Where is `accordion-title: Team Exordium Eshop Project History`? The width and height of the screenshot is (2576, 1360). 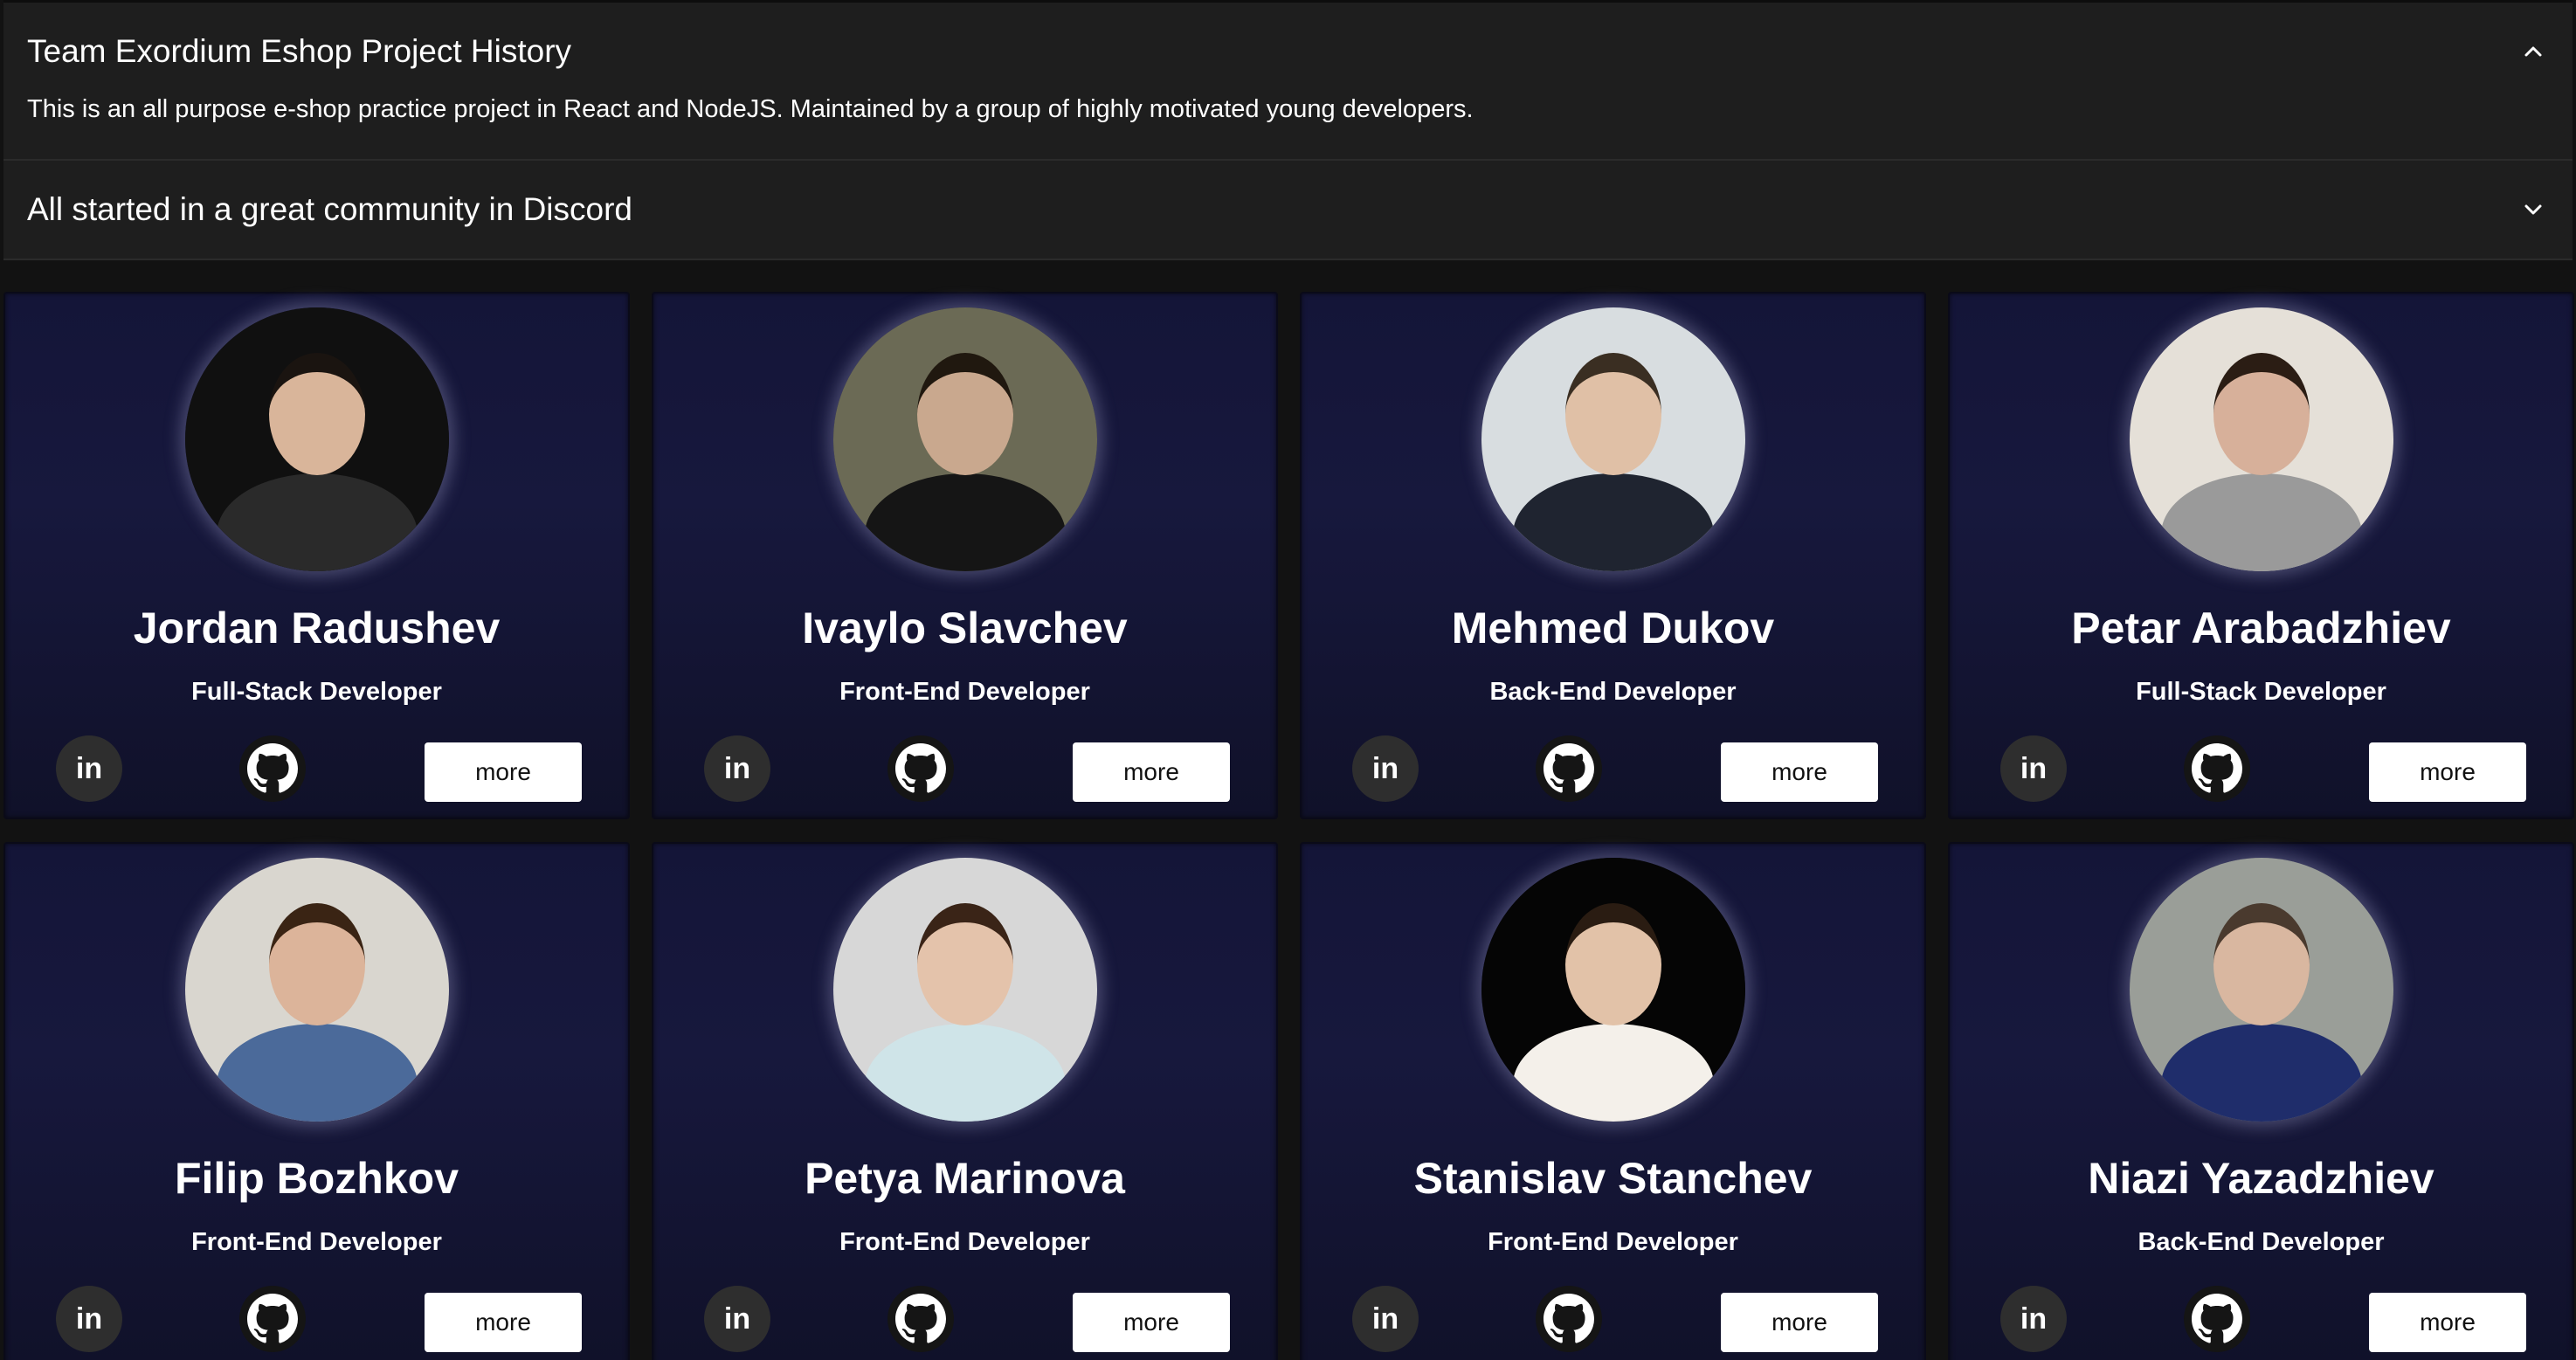
accordion-title: Team Exordium Eshop Project History is located at coordinates (299, 51).